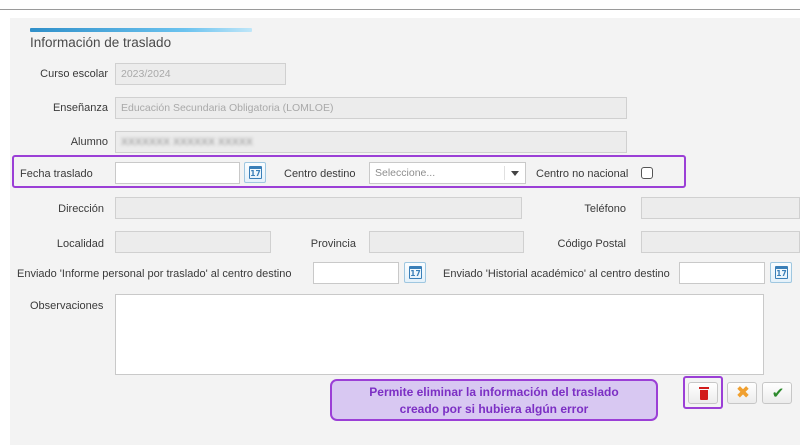 The height and width of the screenshot is (445, 800). I want to click on check-icon: ✔, so click(778, 393).